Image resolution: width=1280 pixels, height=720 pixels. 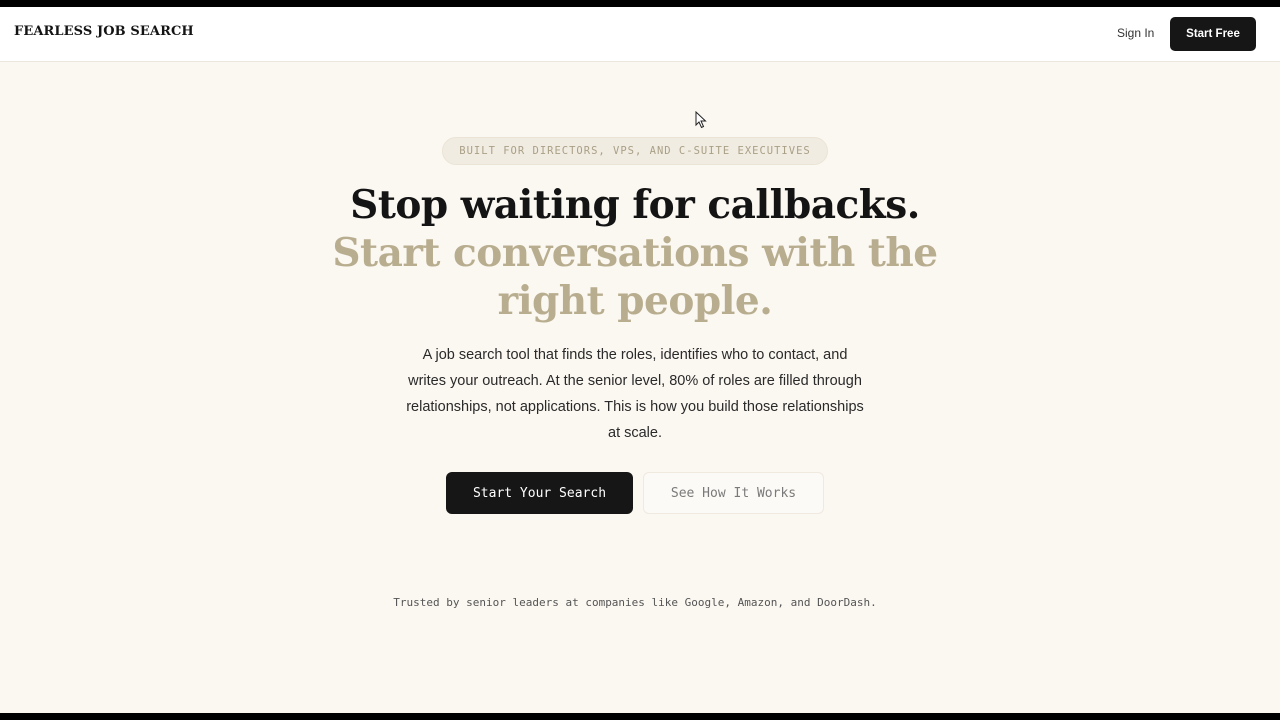 What do you see at coordinates (1135, 33) in the screenshot?
I see `sign-in-link: Sign In` at bounding box center [1135, 33].